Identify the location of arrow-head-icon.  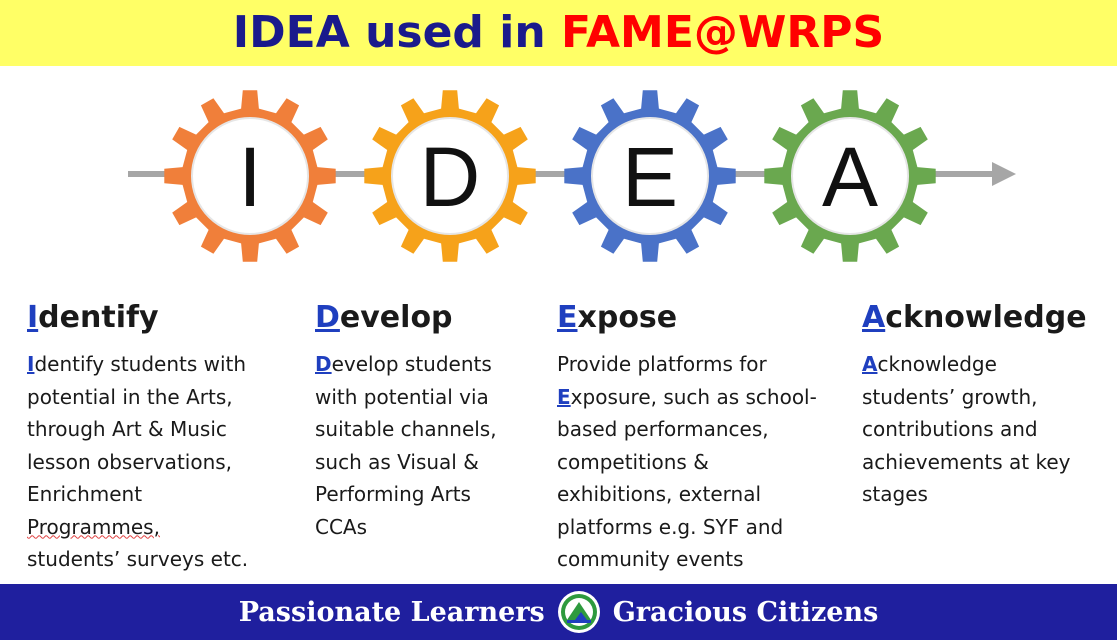
(1004, 174).